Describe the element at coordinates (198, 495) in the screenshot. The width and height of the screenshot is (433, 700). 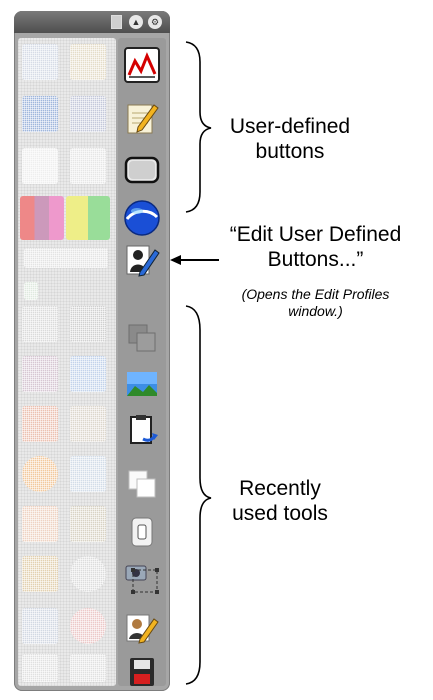
I see `brace-recent-tools` at that location.